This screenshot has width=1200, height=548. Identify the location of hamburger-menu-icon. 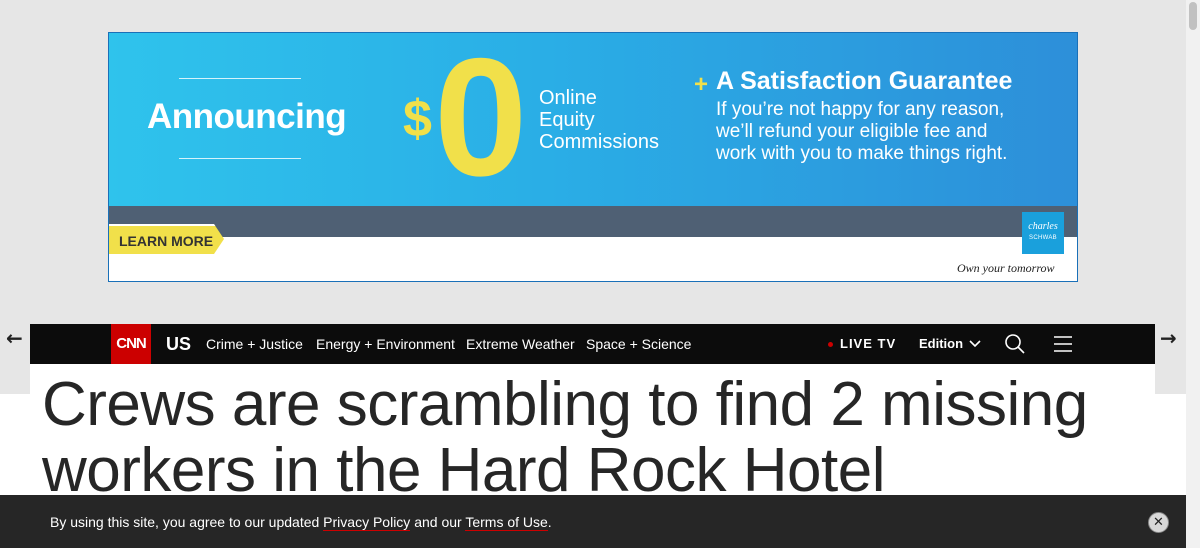
(1063, 344).